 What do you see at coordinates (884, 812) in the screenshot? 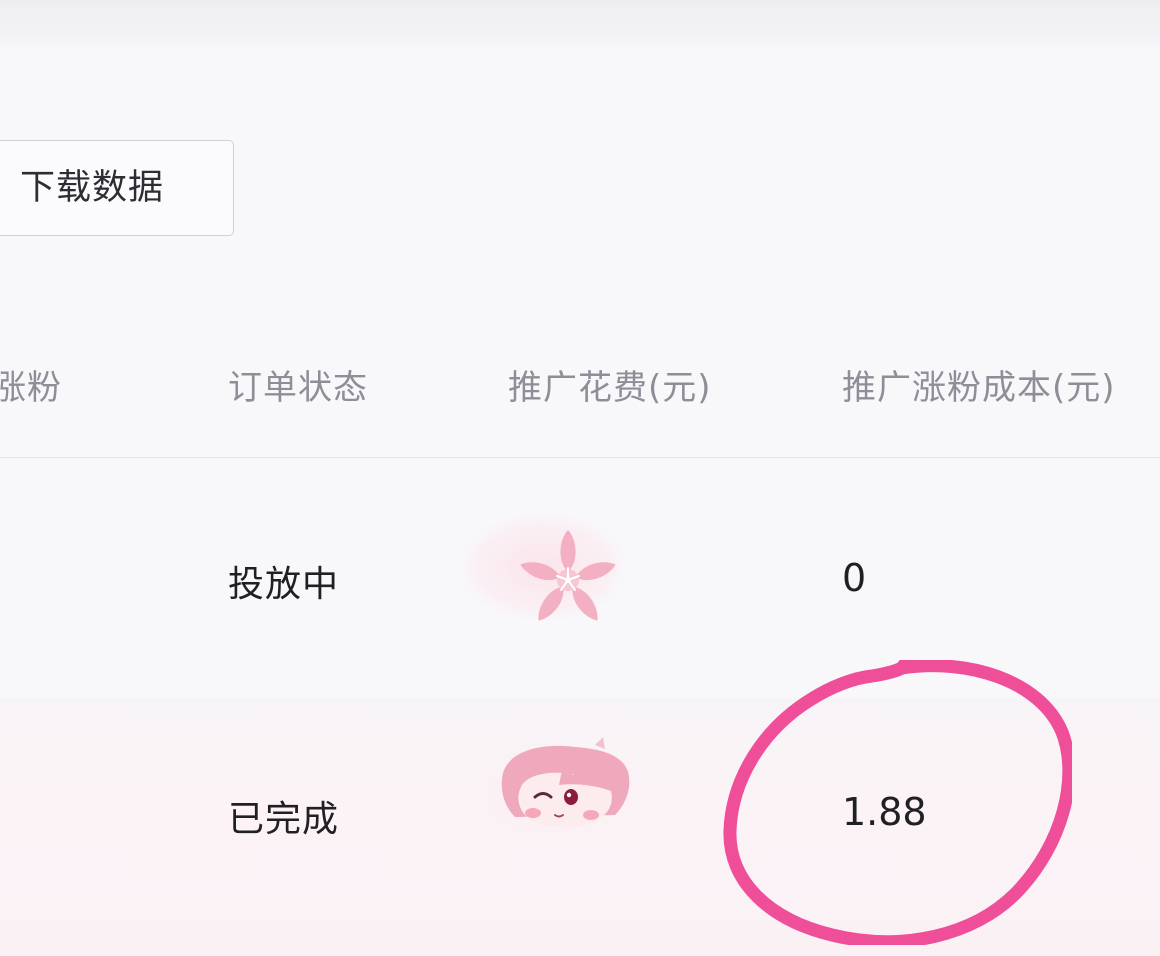
I see `cost-per-follower-cell: 1.88` at bounding box center [884, 812].